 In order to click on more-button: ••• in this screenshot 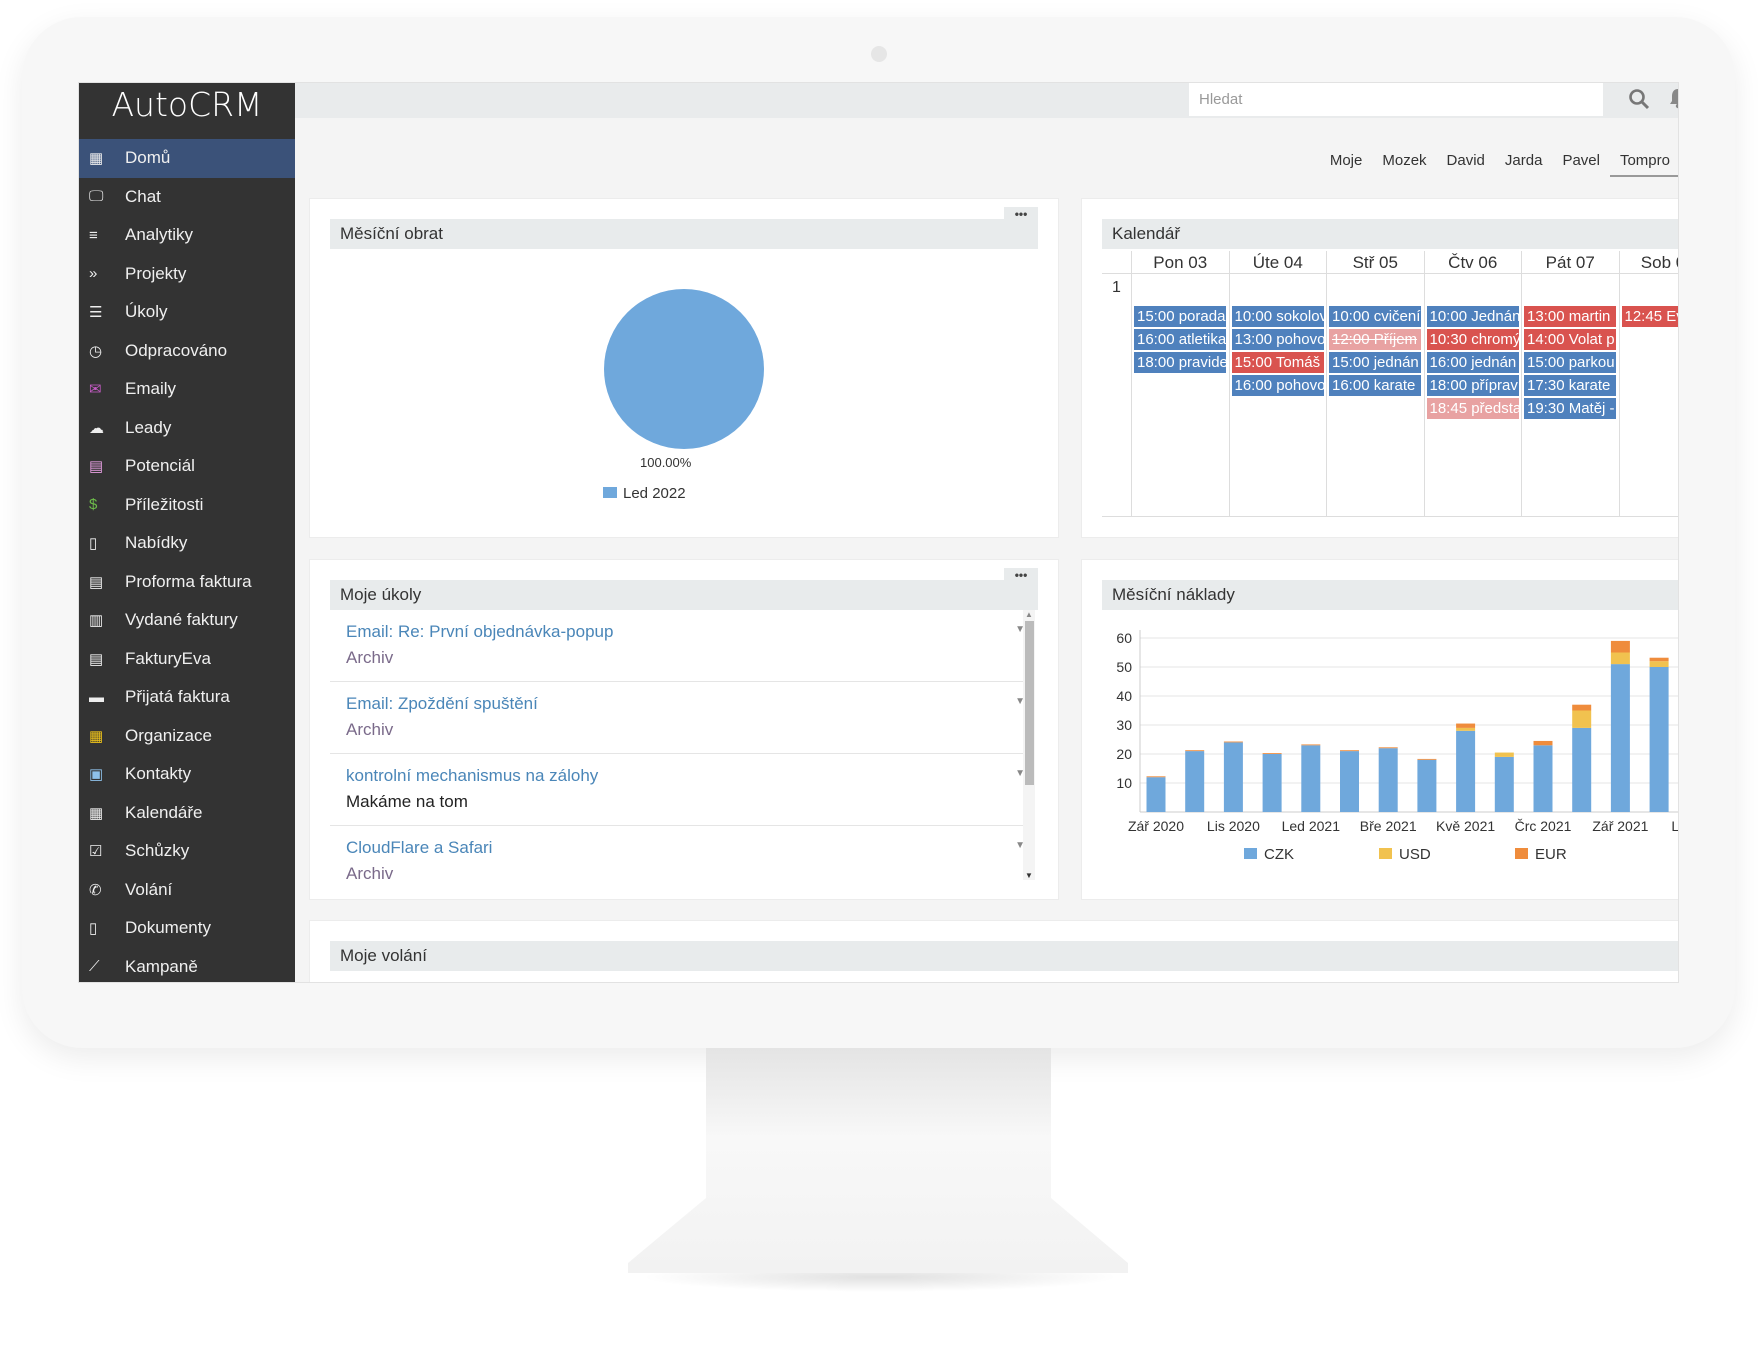, I will do `click(1021, 579)`.